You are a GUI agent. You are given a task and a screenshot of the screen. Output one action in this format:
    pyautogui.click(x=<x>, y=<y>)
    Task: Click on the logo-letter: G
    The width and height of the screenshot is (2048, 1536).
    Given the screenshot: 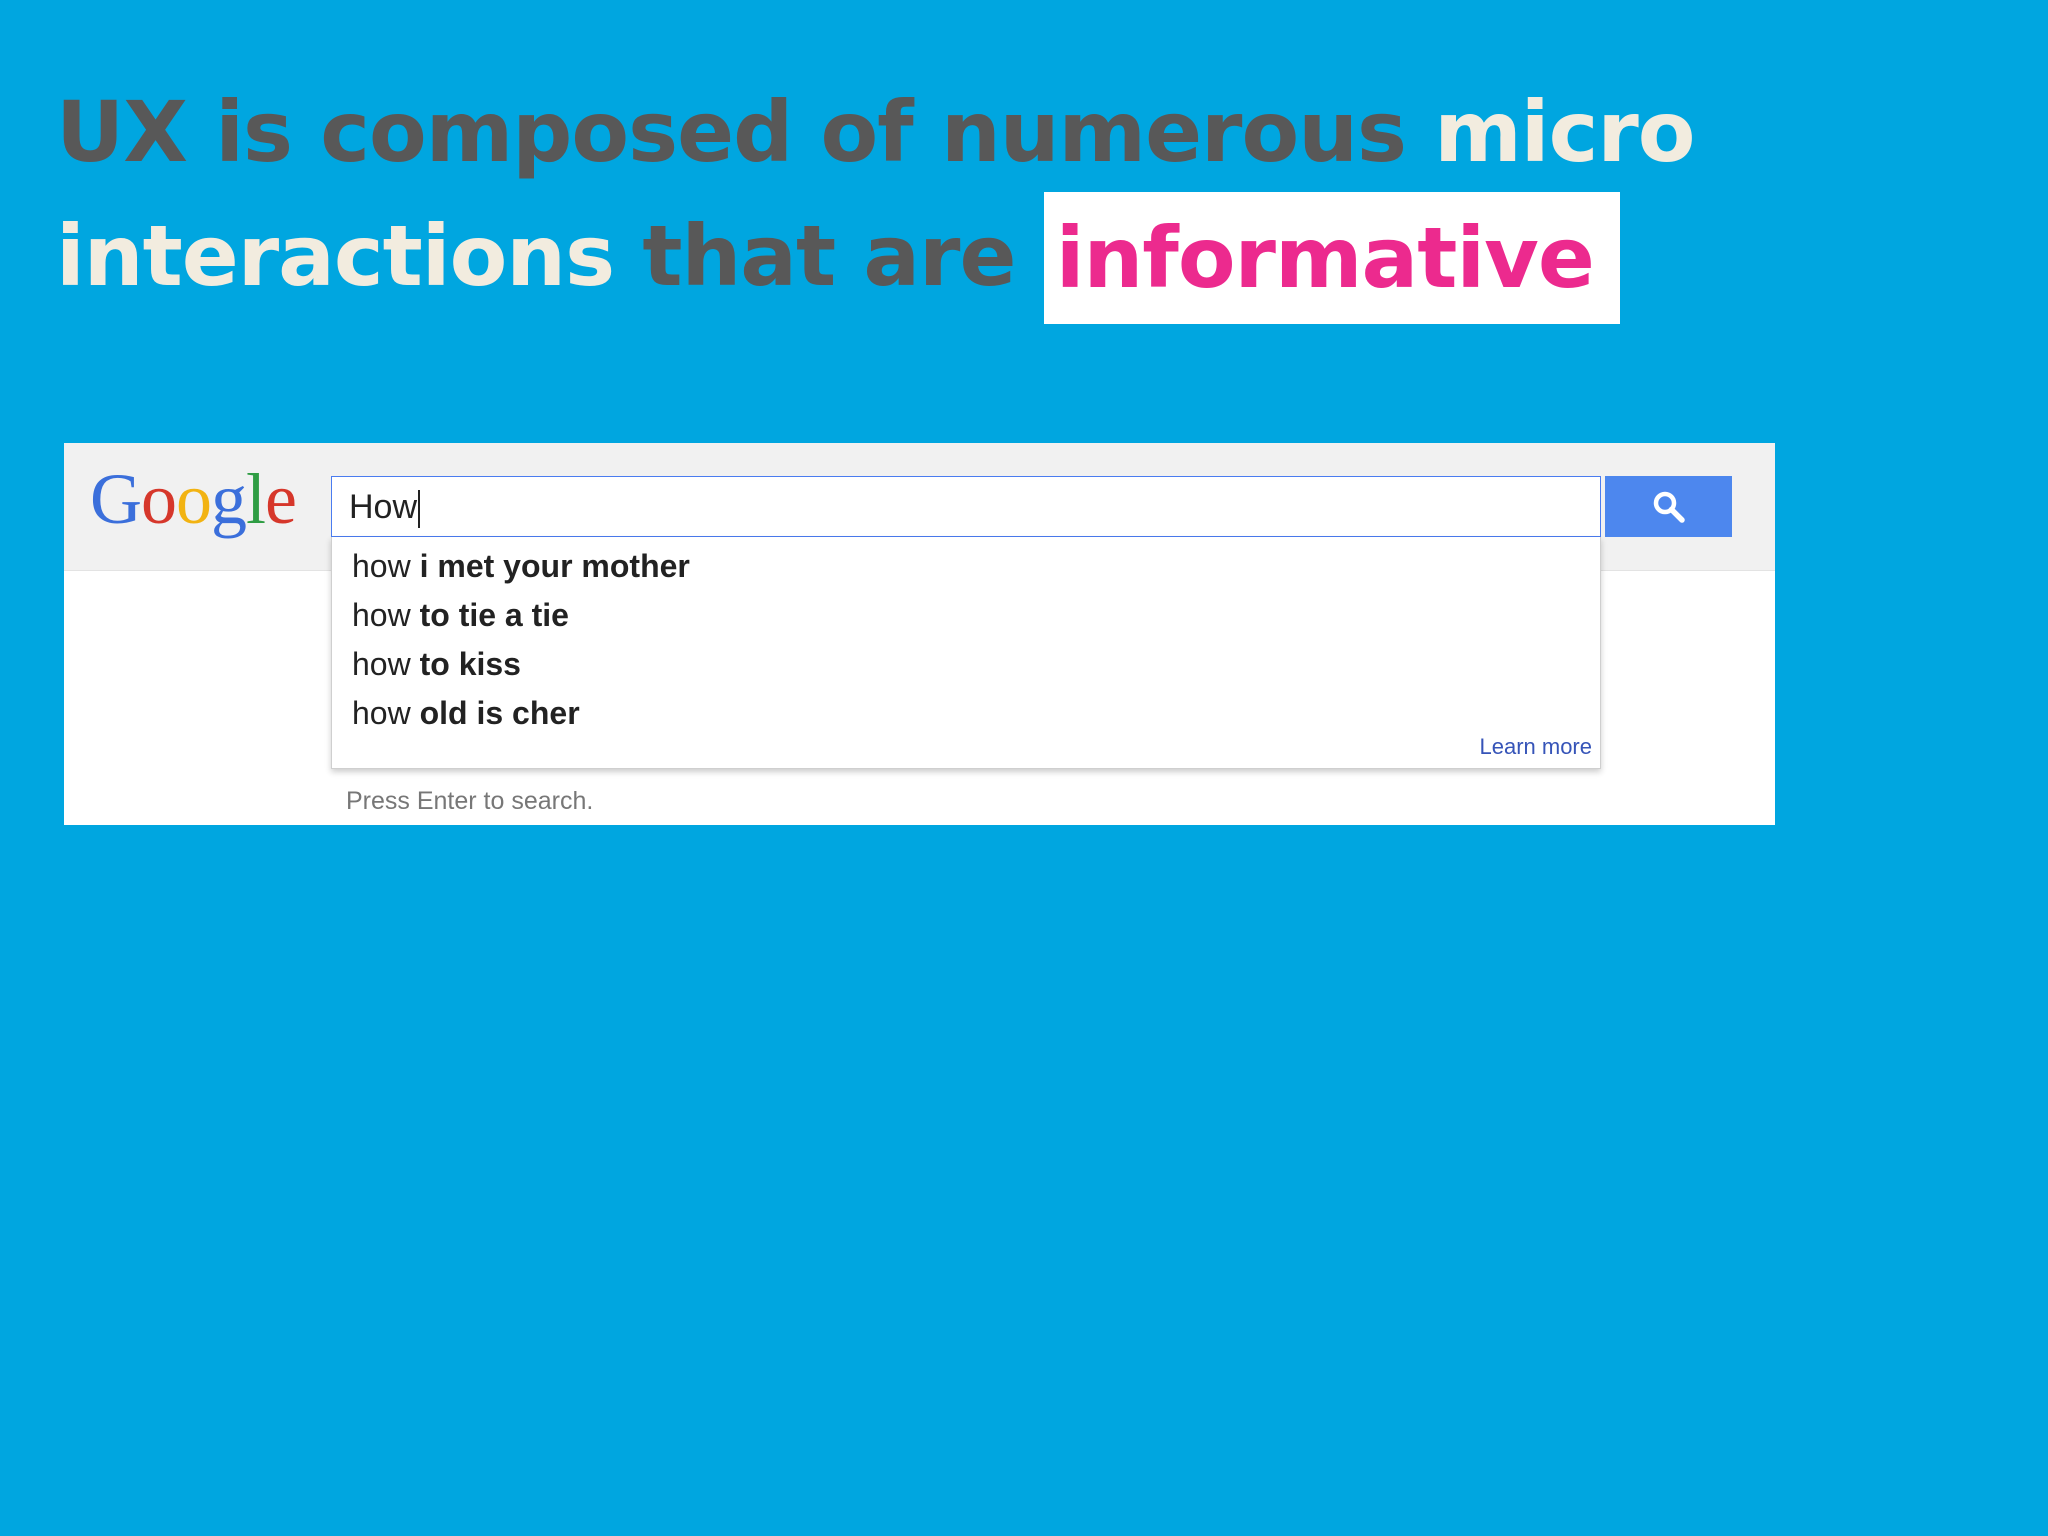 What is the action you would take?
    pyautogui.click(x=116, y=499)
    